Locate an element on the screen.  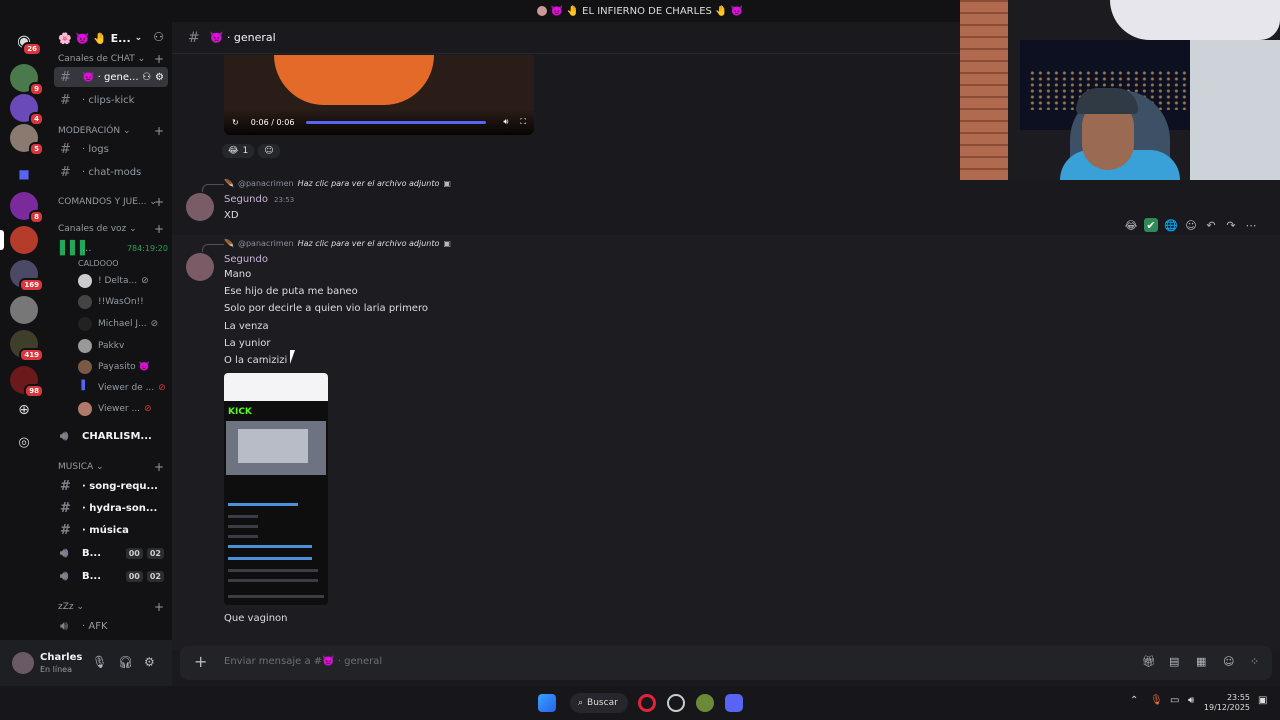
laughing-emoji-icon: 😂 is located at coordinates (1131, 225).